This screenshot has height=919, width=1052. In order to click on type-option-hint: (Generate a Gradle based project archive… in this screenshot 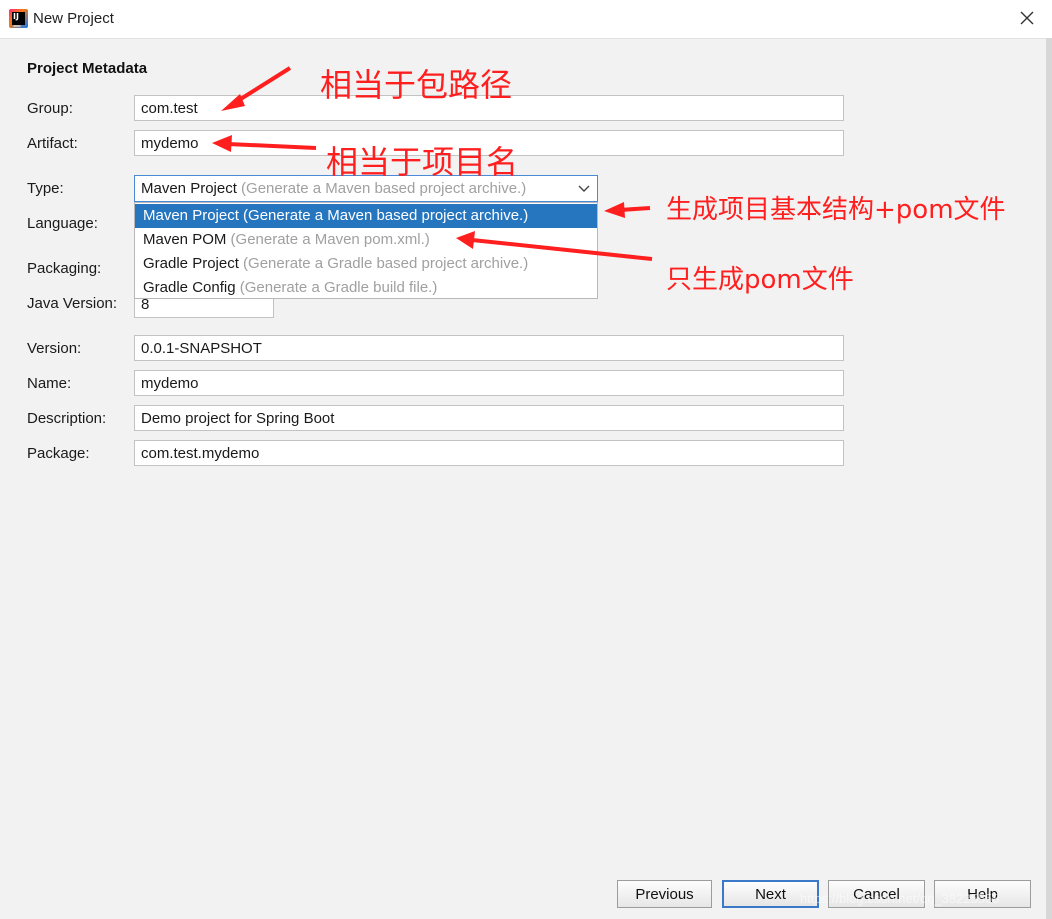, I will do `click(386, 263)`.